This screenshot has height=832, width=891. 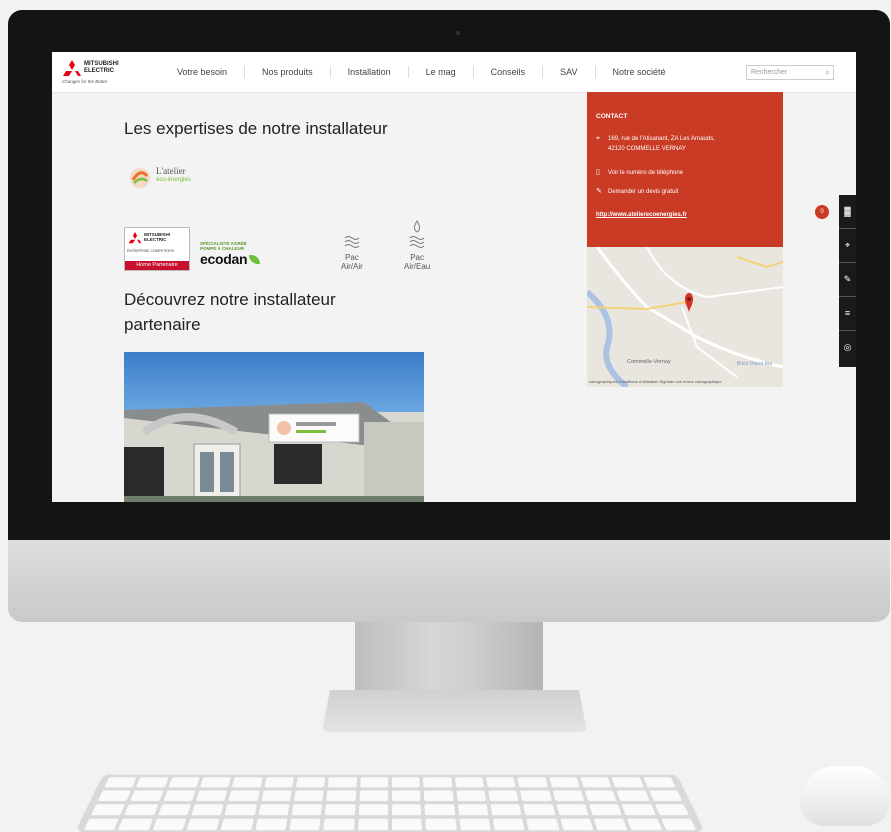 What do you see at coordinates (173, 180) in the screenshot?
I see `latelier-sub: éco-énergies` at bounding box center [173, 180].